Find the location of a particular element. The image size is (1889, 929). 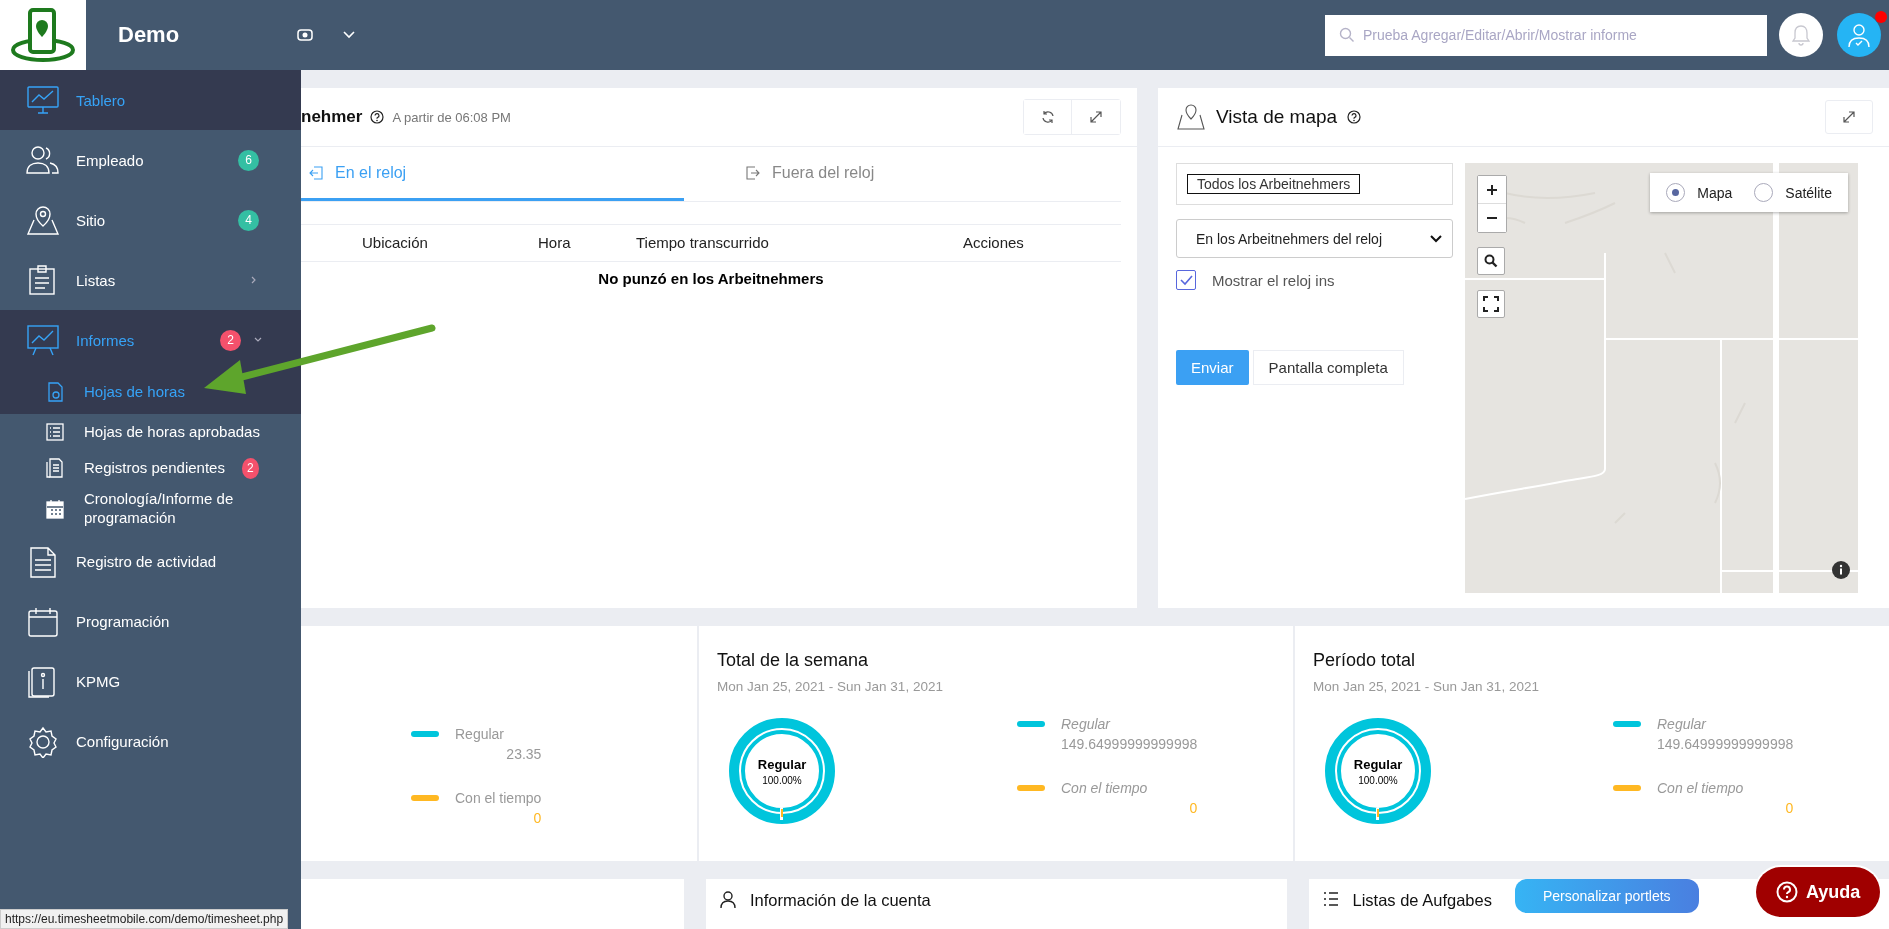

sidebar-item: Informes 2 is located at coordinates (150, 340).